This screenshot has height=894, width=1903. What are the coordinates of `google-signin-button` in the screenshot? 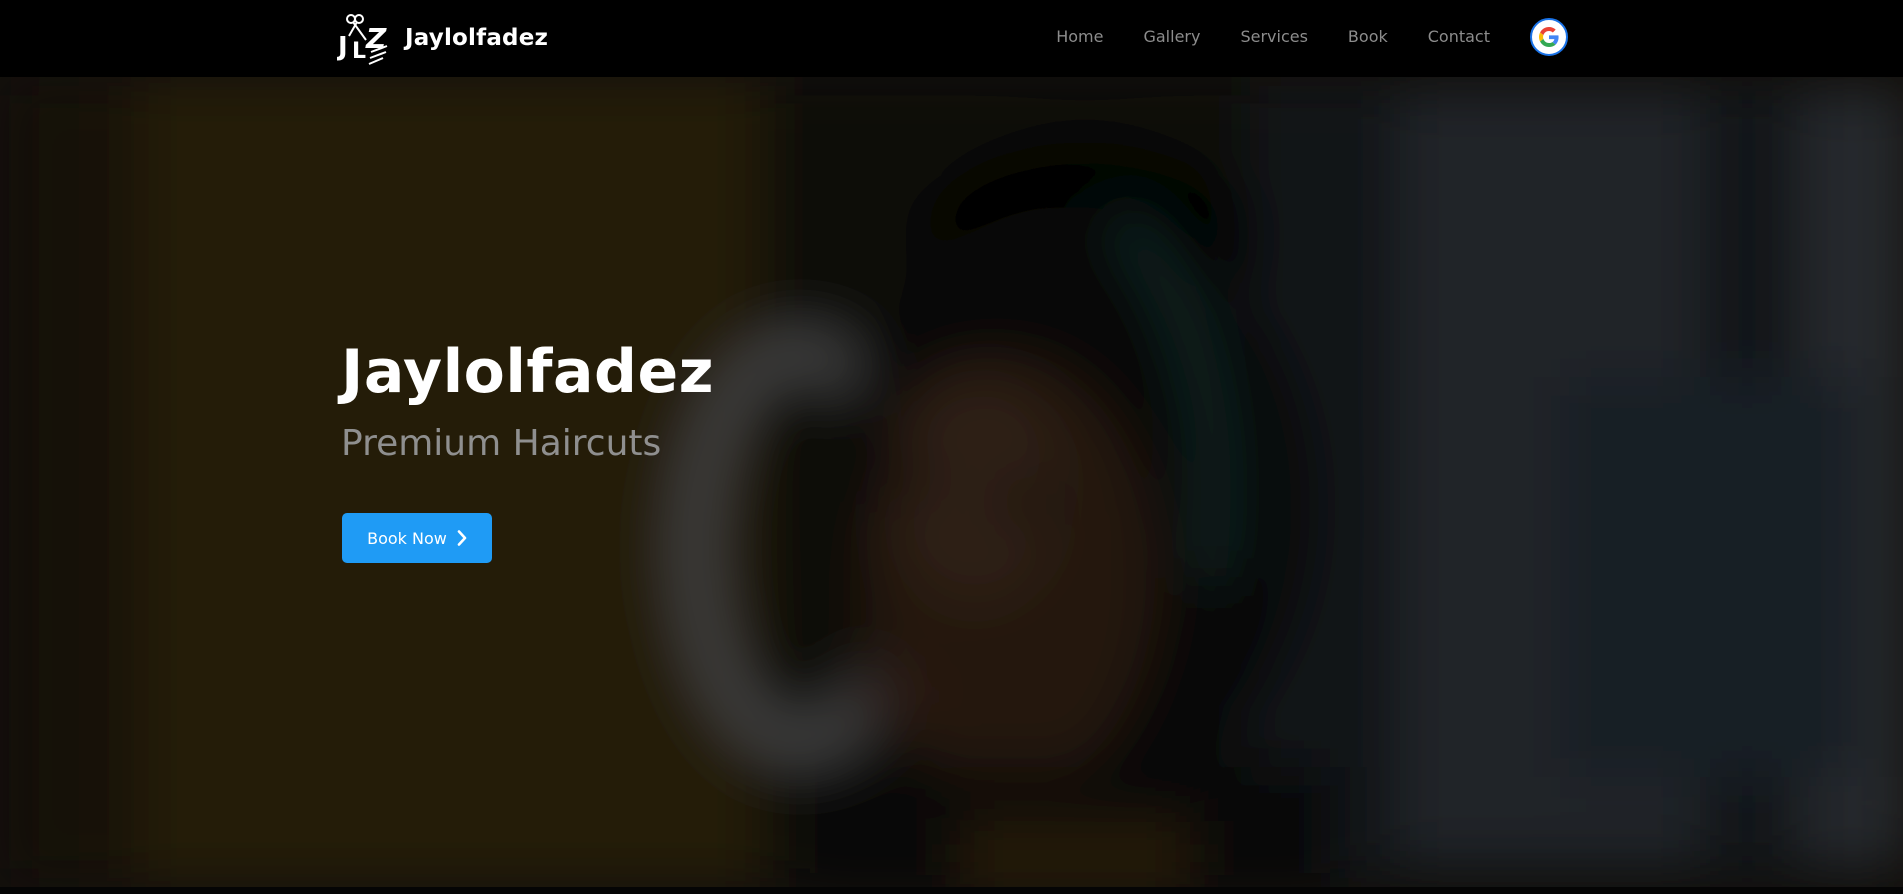 It's located at (1549, 37).